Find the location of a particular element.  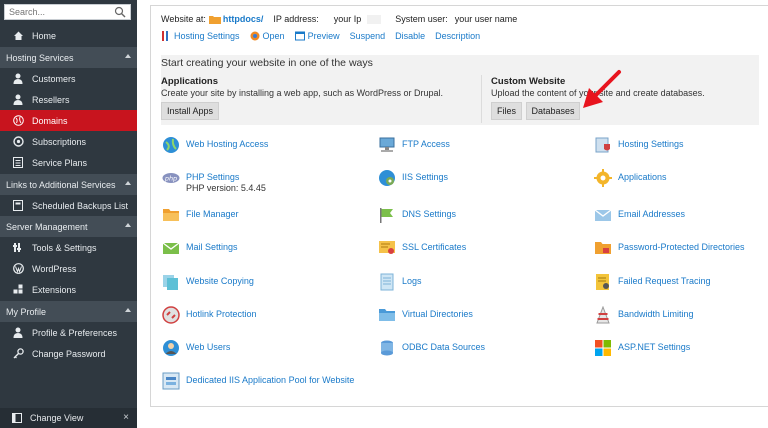

section-hosting-services: Hosting Services is located at coordinates (68, 57).